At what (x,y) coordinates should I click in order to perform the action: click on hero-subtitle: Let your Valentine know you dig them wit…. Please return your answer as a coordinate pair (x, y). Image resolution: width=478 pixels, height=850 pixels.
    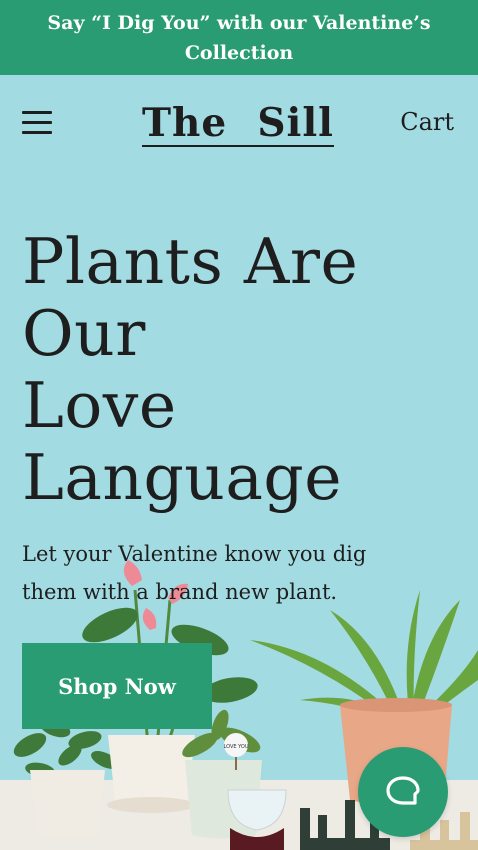
    Looking at the image, I should click on (194, 573).